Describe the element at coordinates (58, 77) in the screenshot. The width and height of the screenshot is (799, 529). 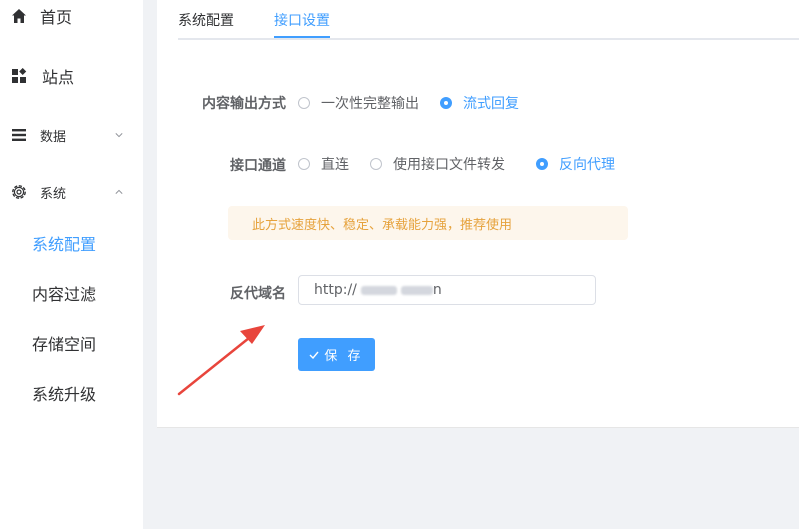
I see `sidebar-item-label: 站点` at that location.